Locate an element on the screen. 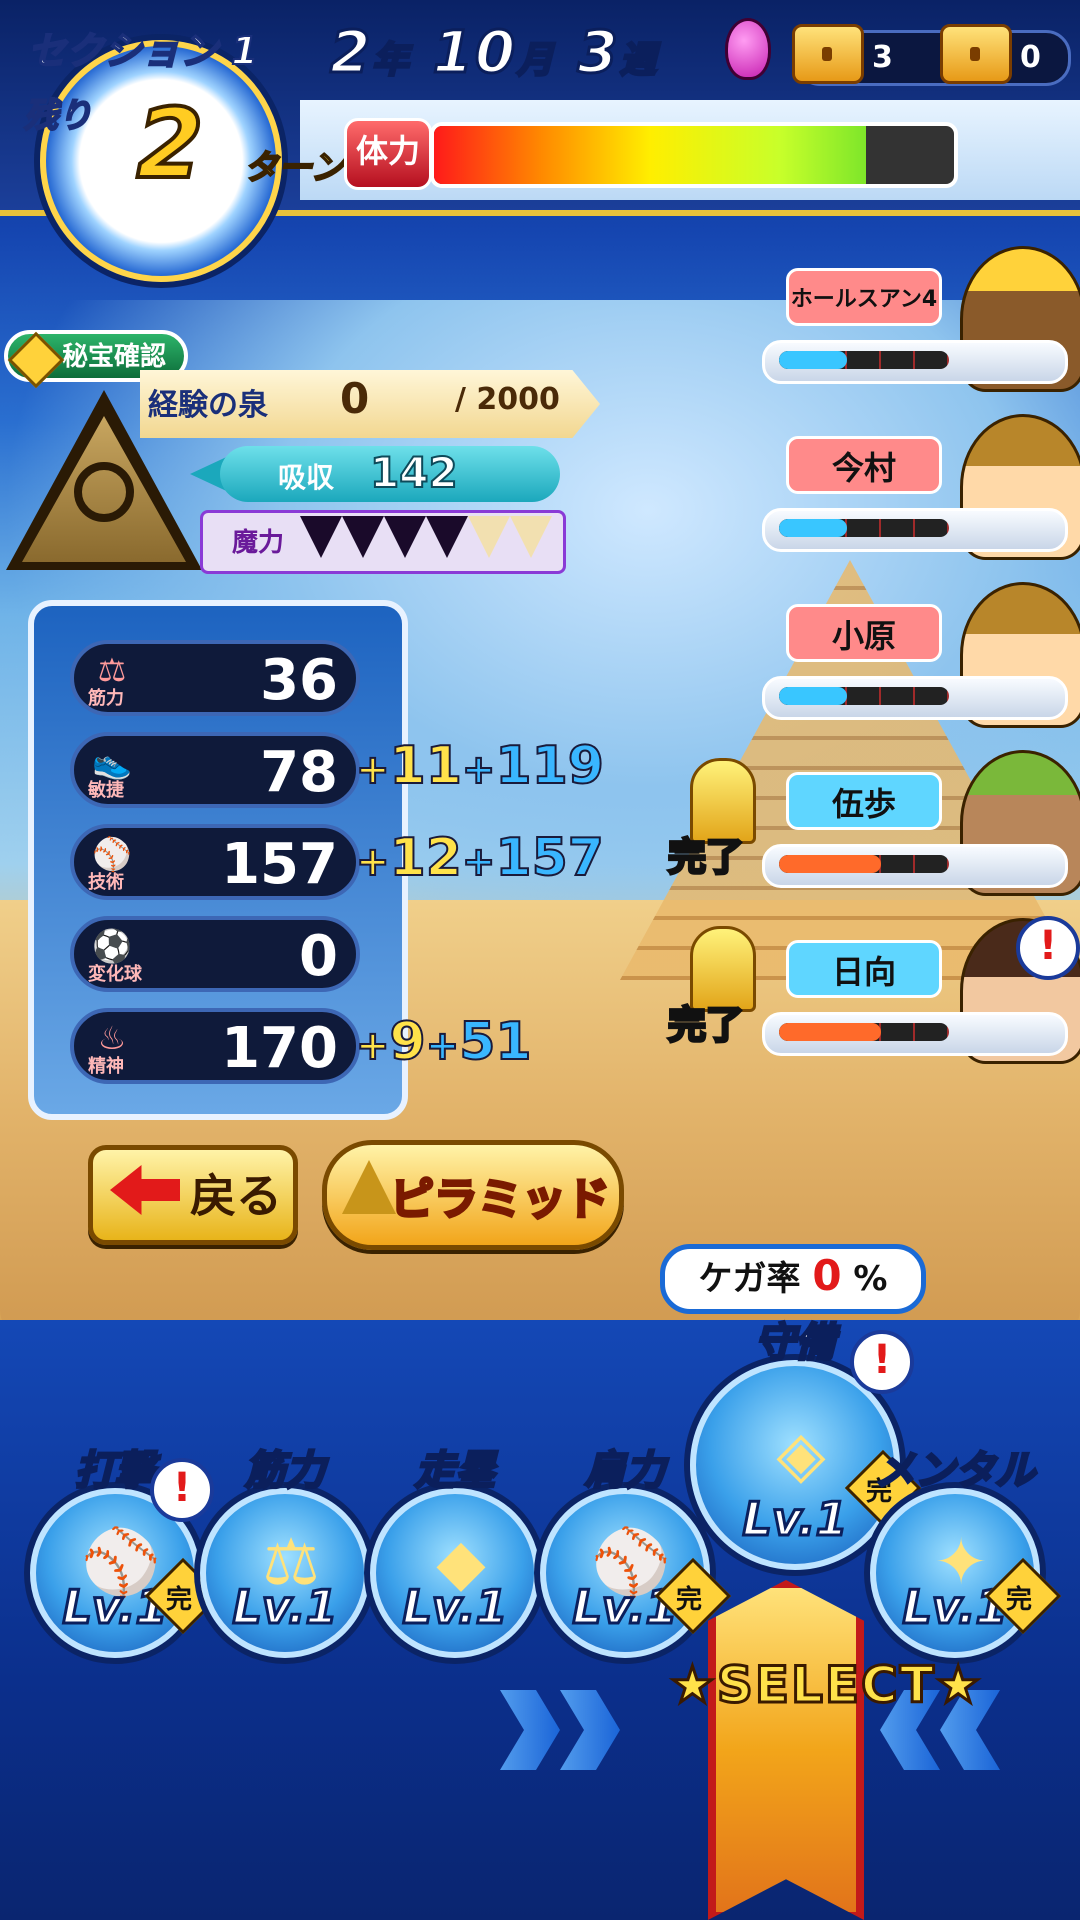 This screenshot has width=1080, height=1920. stat-bonus-2: 157 is located at coordinates (549, 858).